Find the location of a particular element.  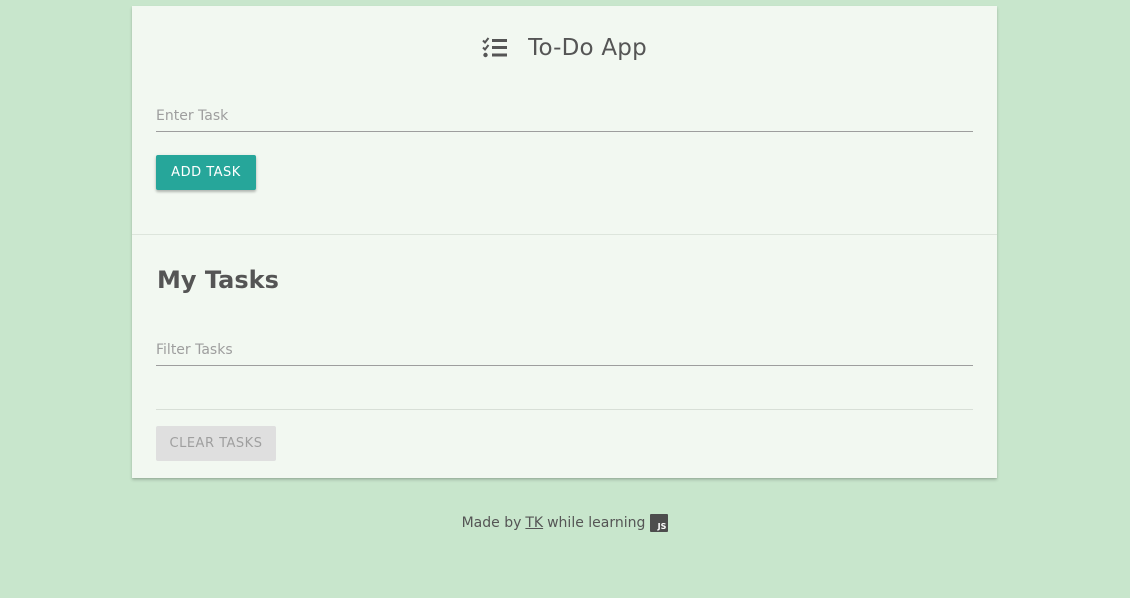

clear-tasks-button: CLEAR TASKS is located at coordinates (216, 443).